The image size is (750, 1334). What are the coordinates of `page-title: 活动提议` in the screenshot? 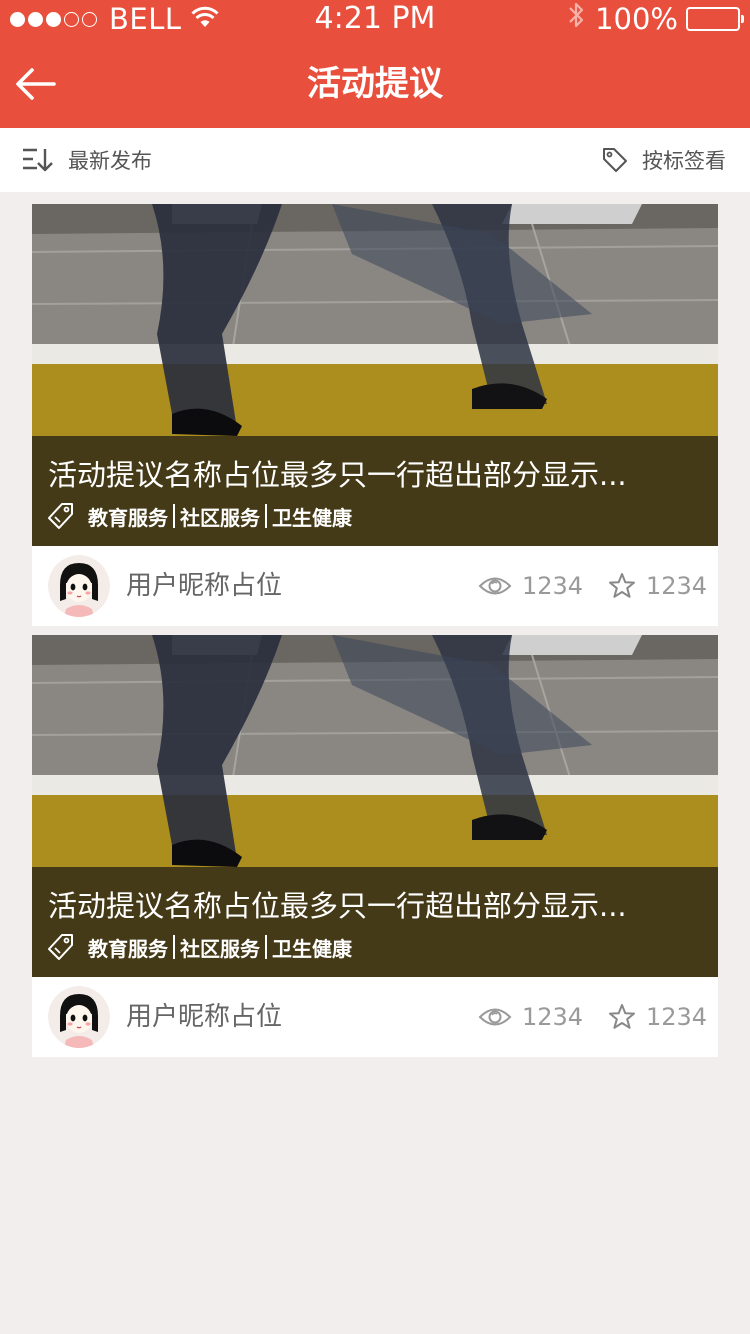 It's located at (375, 84).